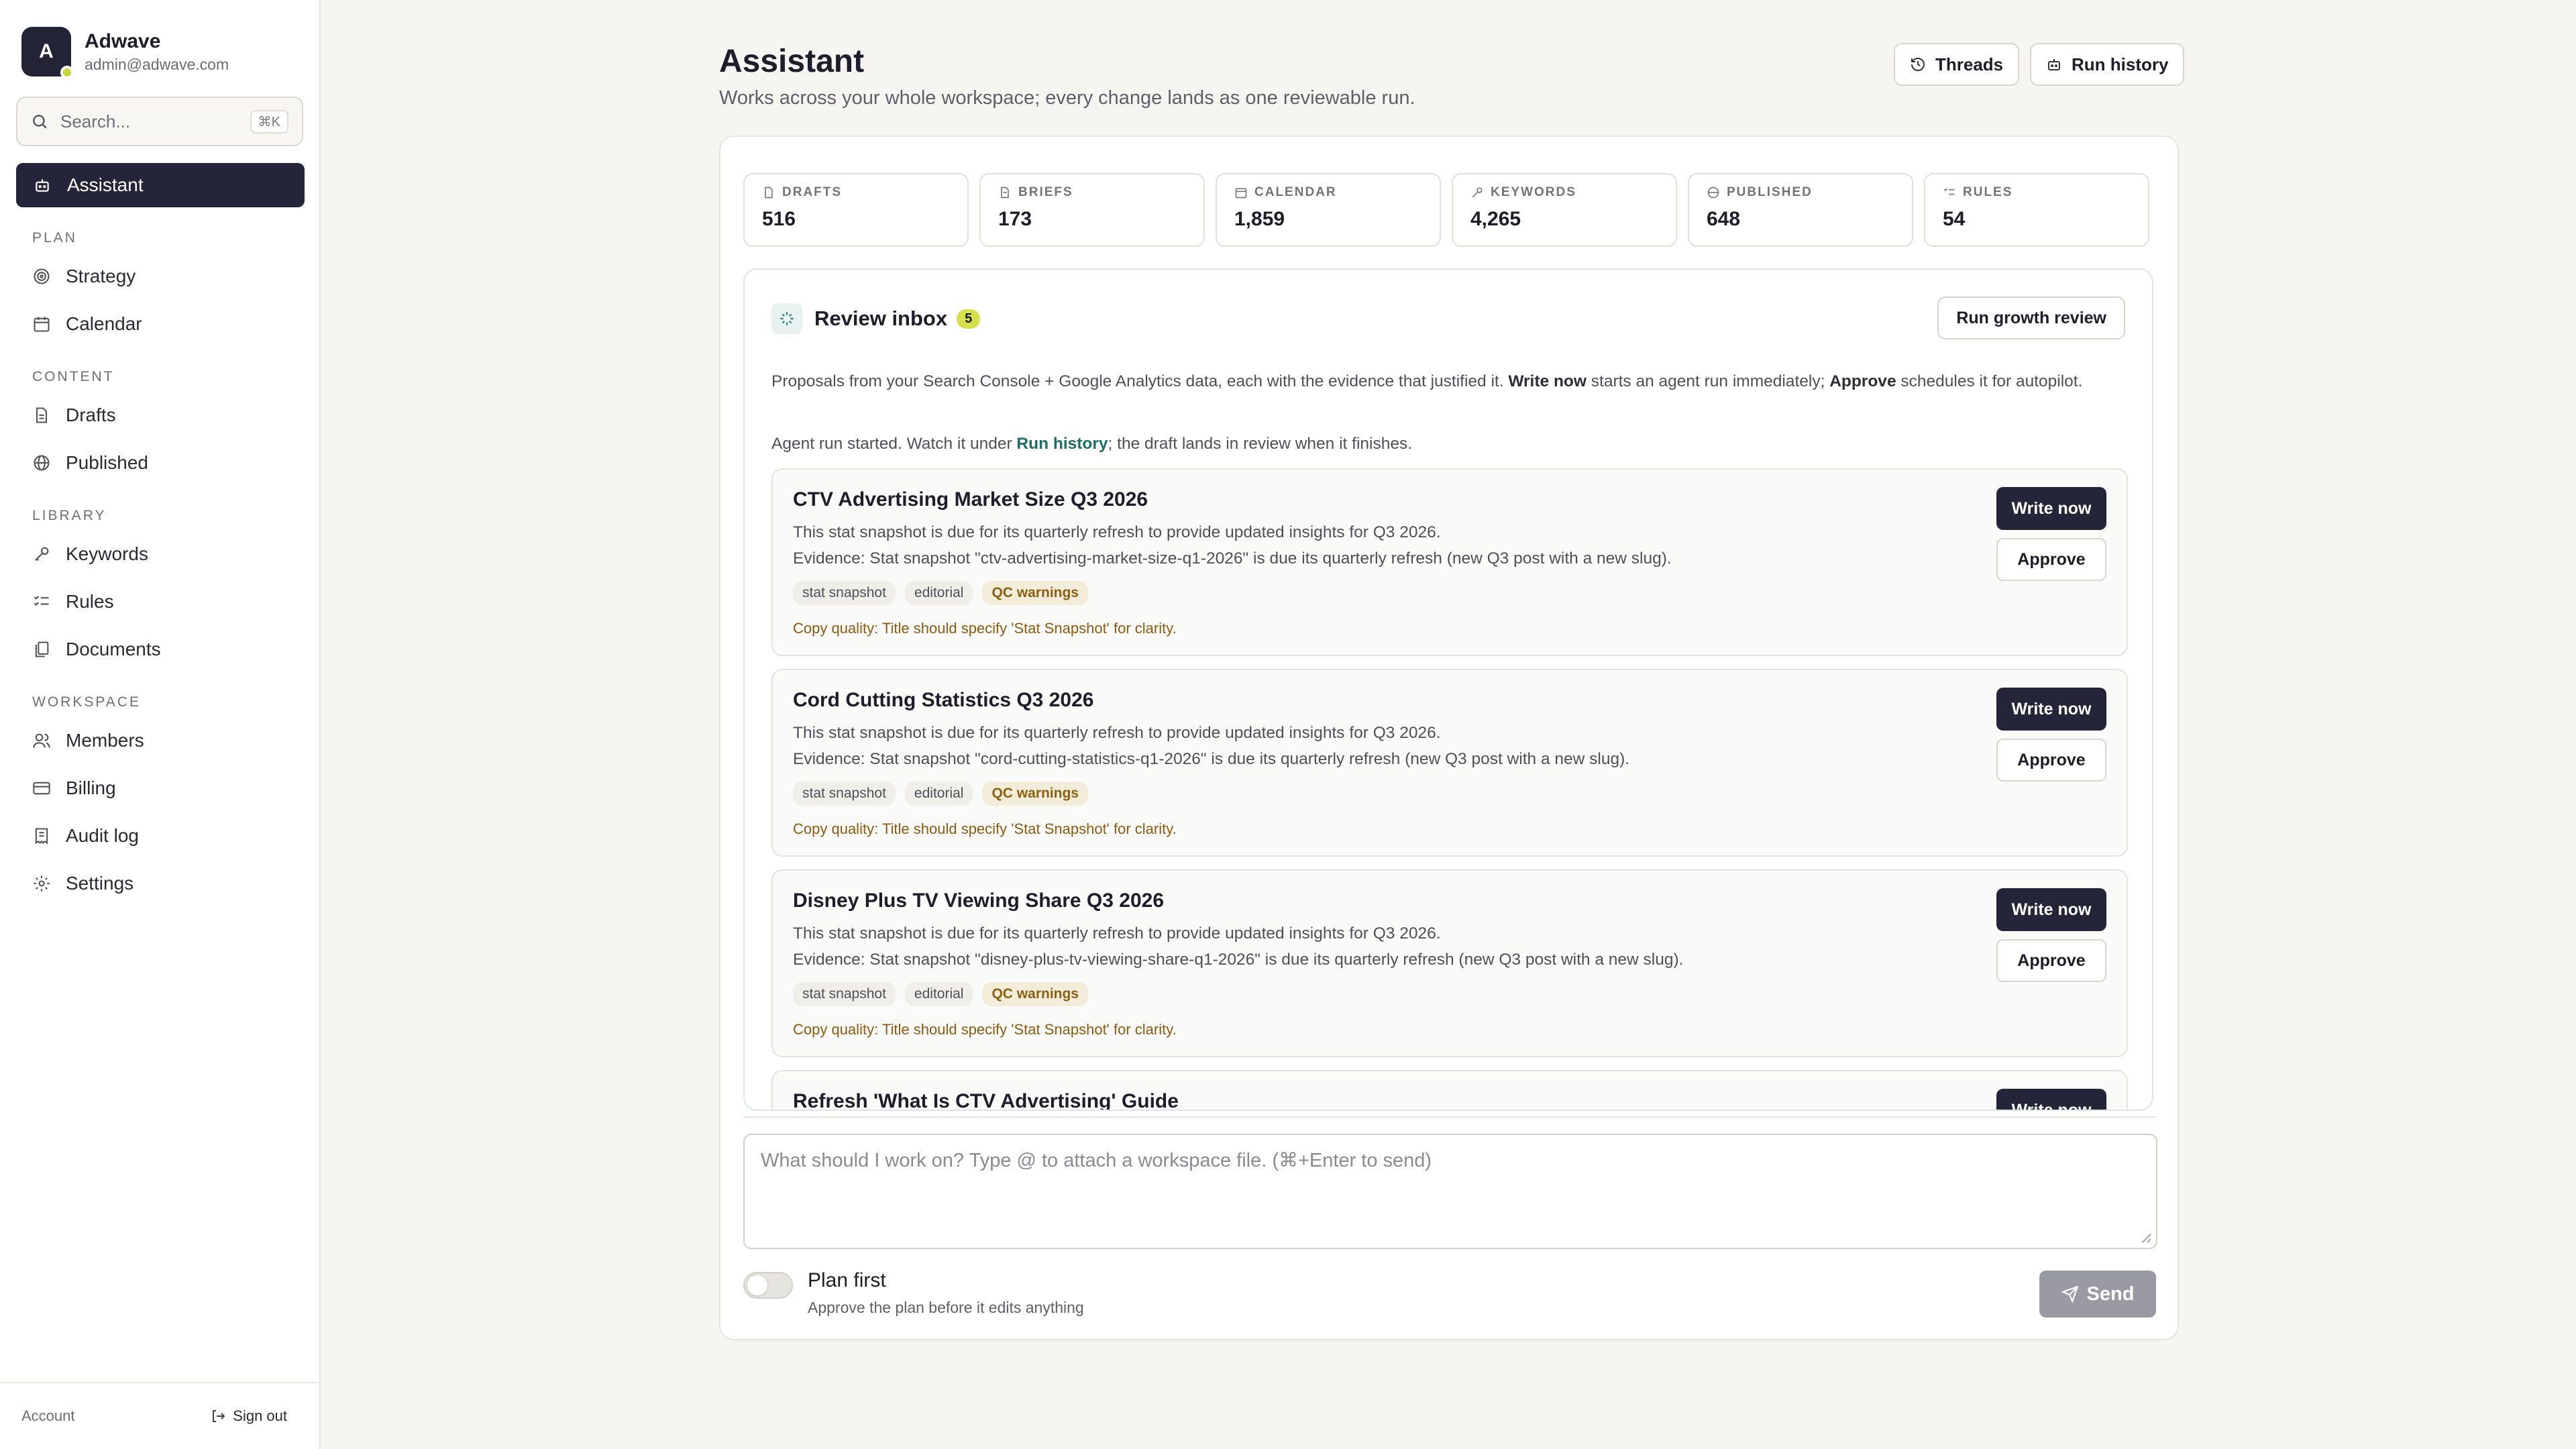  I want to click on toggle-knob, so click(757, 1285).